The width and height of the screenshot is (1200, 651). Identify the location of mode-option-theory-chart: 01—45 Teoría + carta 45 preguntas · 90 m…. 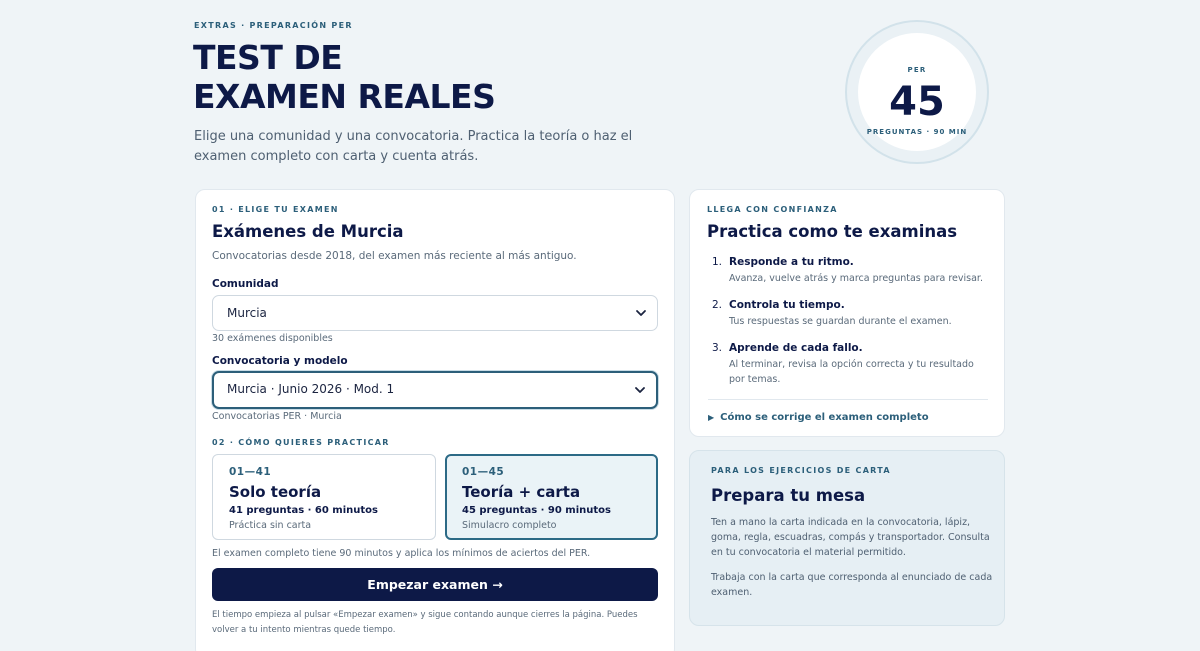
(551, 497).